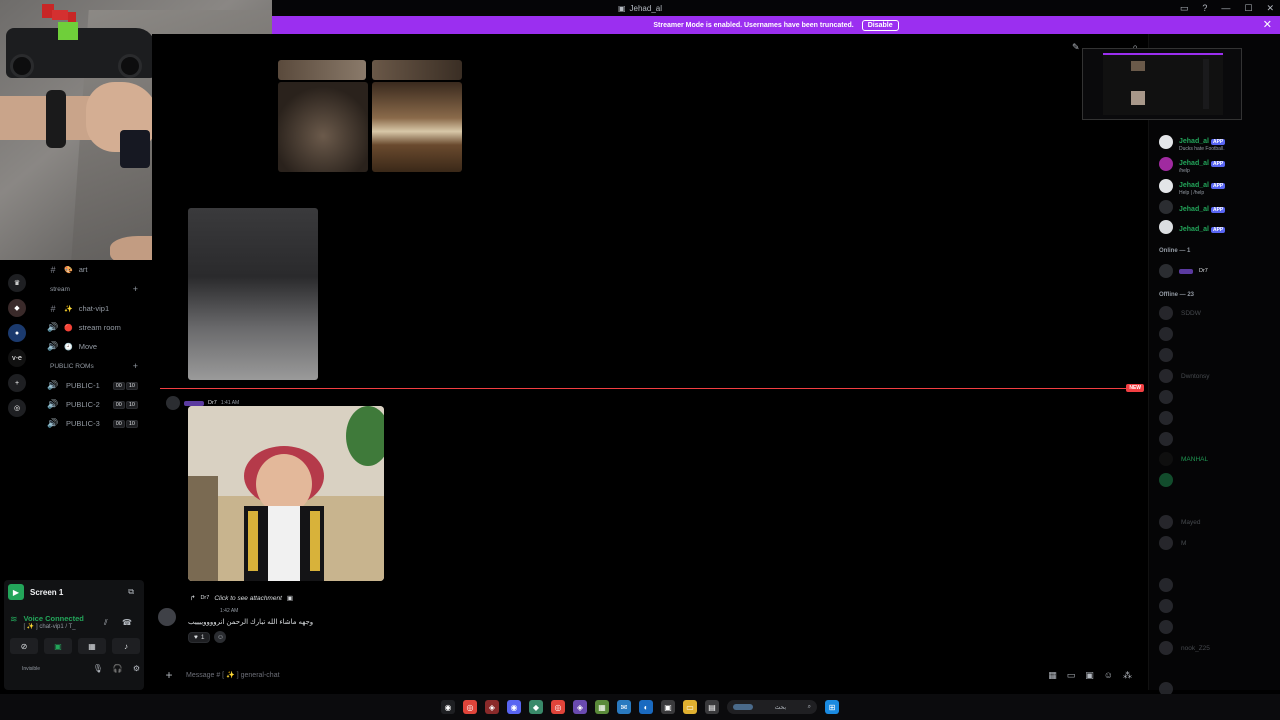  Describe the element at coordinates (492, 707) in the screenshot. I see `app-icon: ◈` at that location.